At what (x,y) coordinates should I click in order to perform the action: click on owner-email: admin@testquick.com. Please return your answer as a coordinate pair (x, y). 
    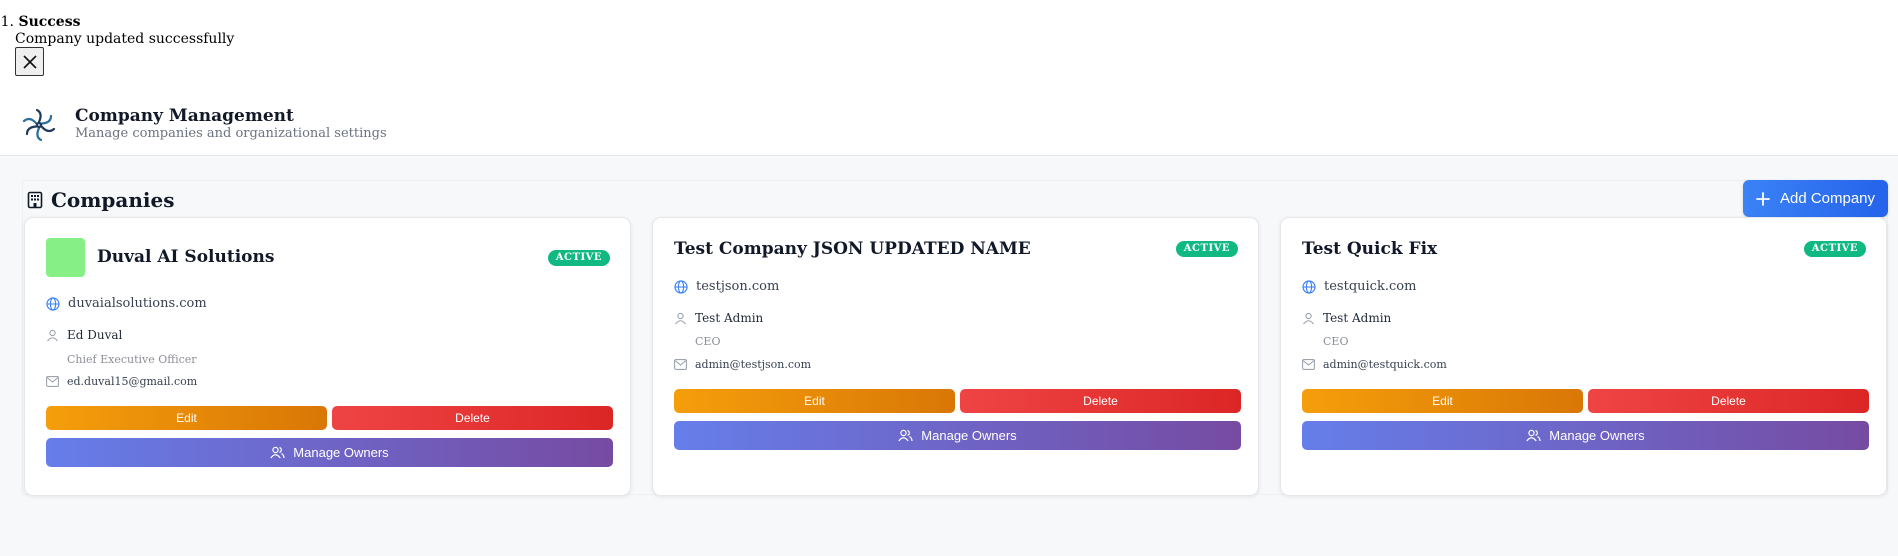
    Looking at the image, I should click on (1374, 364).